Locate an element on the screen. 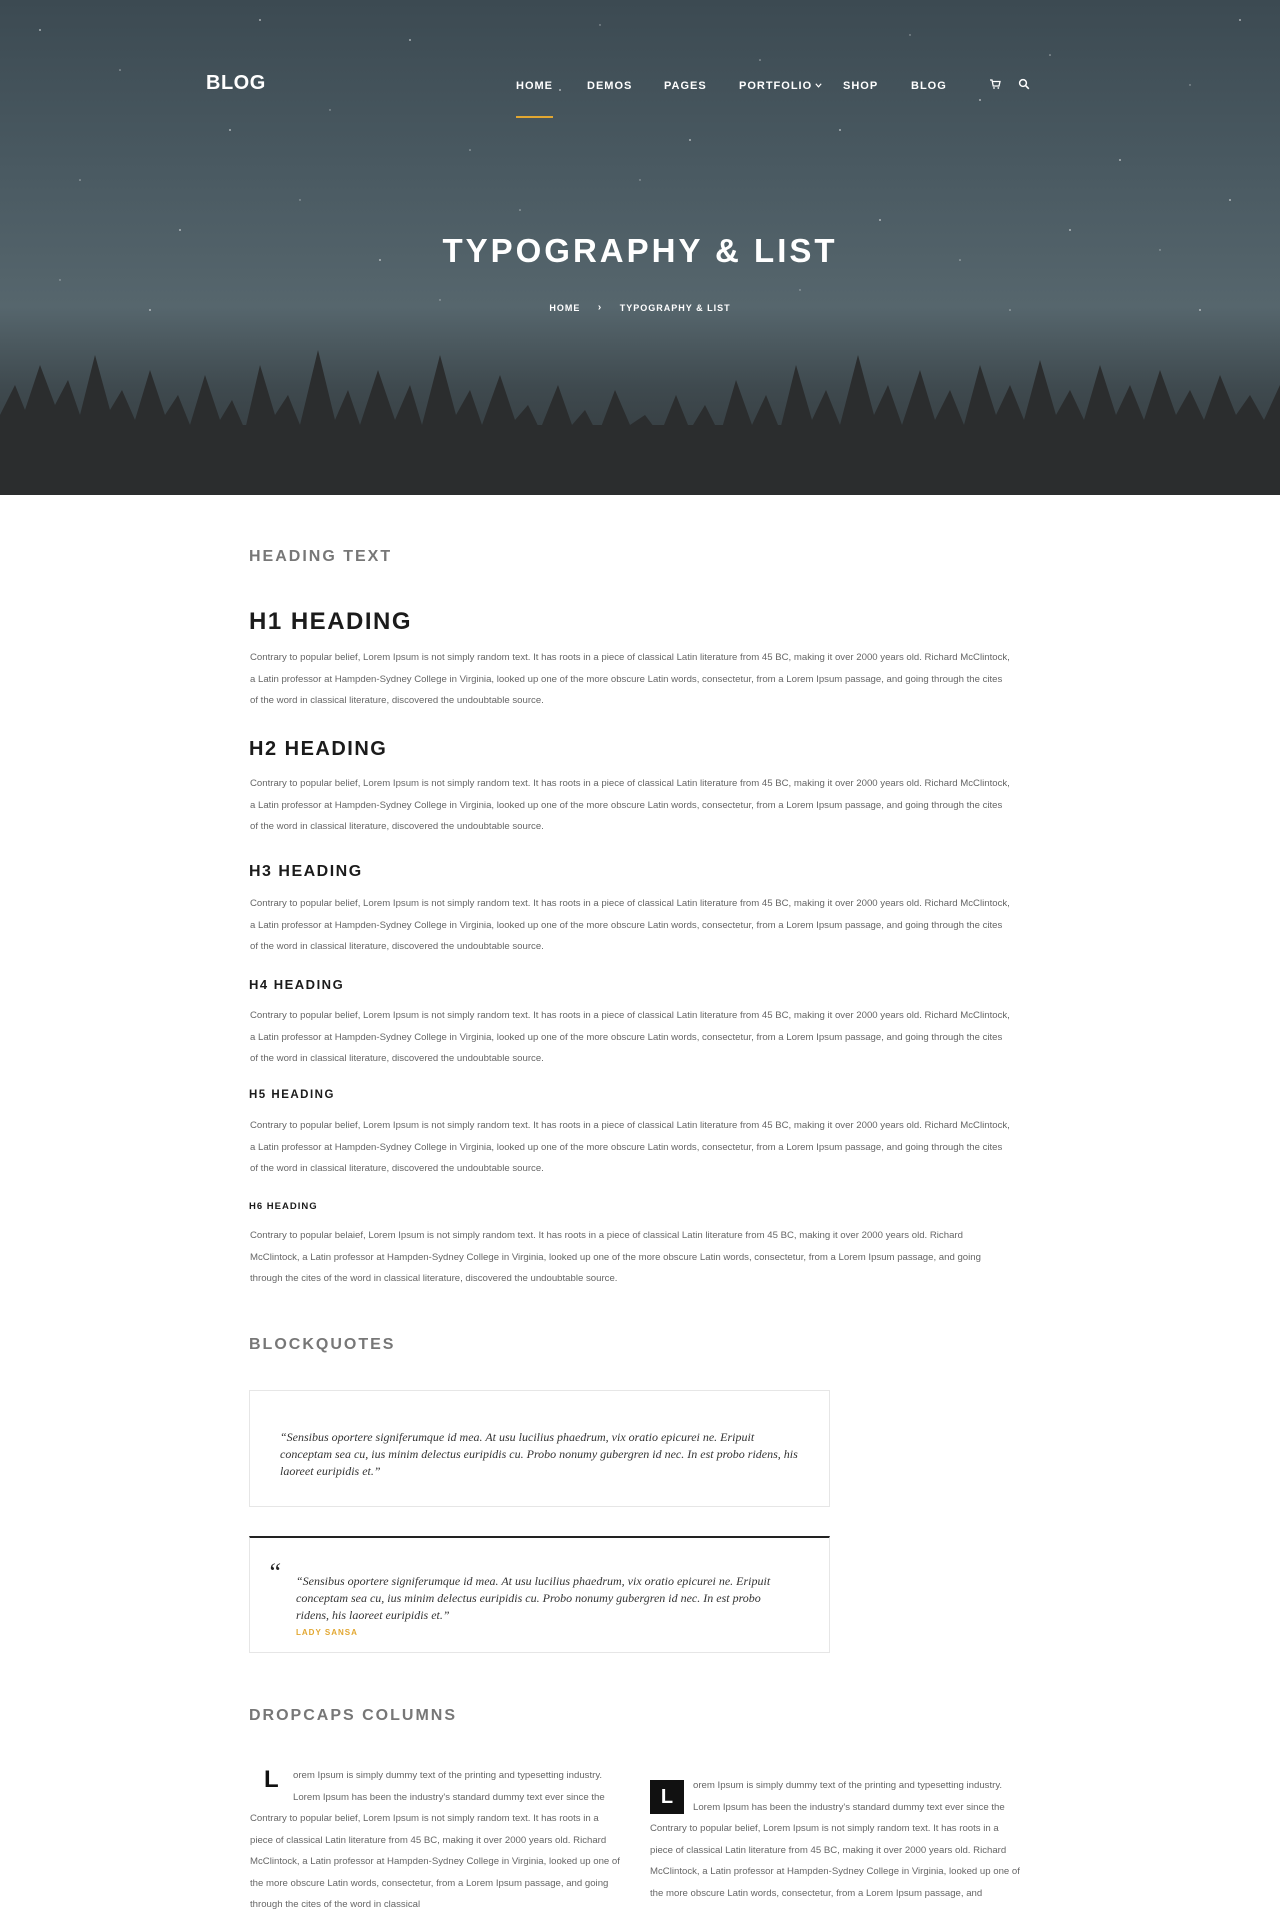 Image resolution: width=1280 pixels, height=1920 pixels. forest-ground is located at coordinates (640, 460).